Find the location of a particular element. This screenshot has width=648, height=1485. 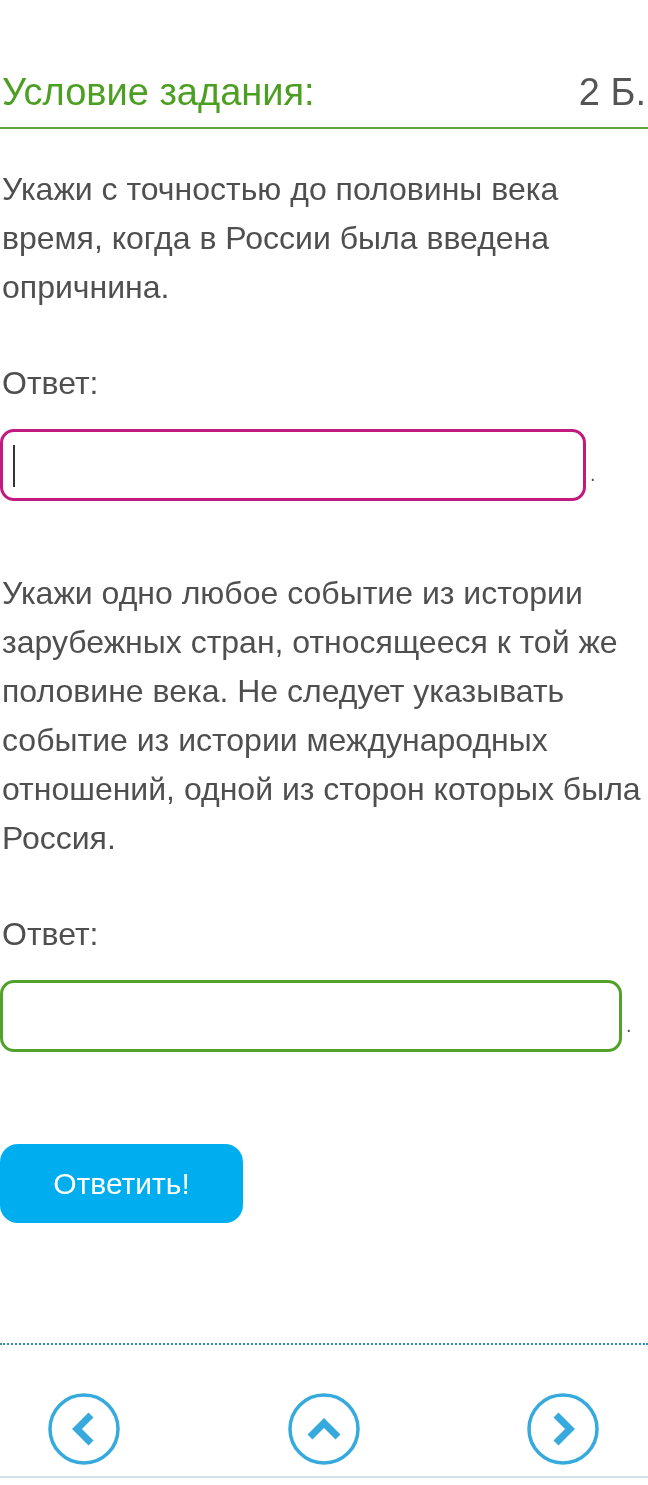

task-title: Условие задания: is located at coordinates (158, 92).